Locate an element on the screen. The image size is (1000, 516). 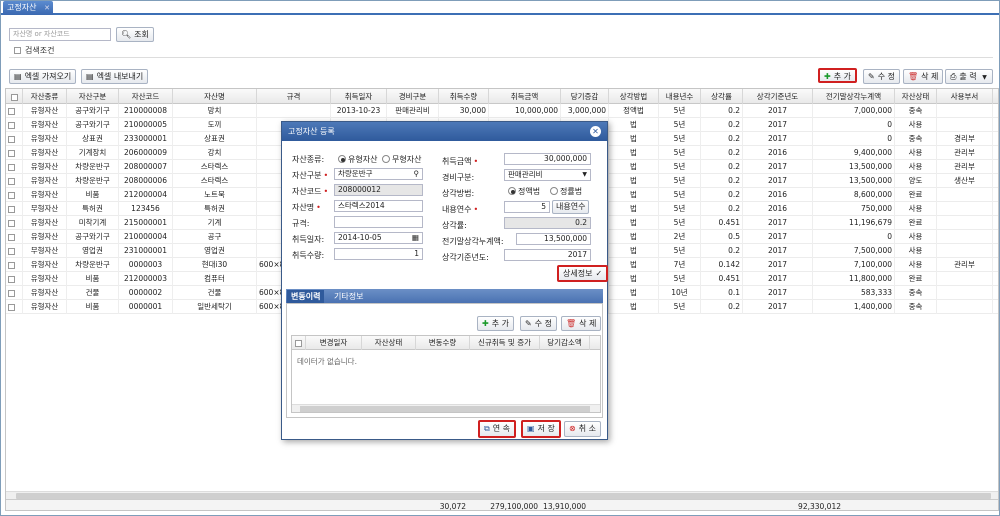
radio-straight: 정액법 is located at coordinates (524, 191).